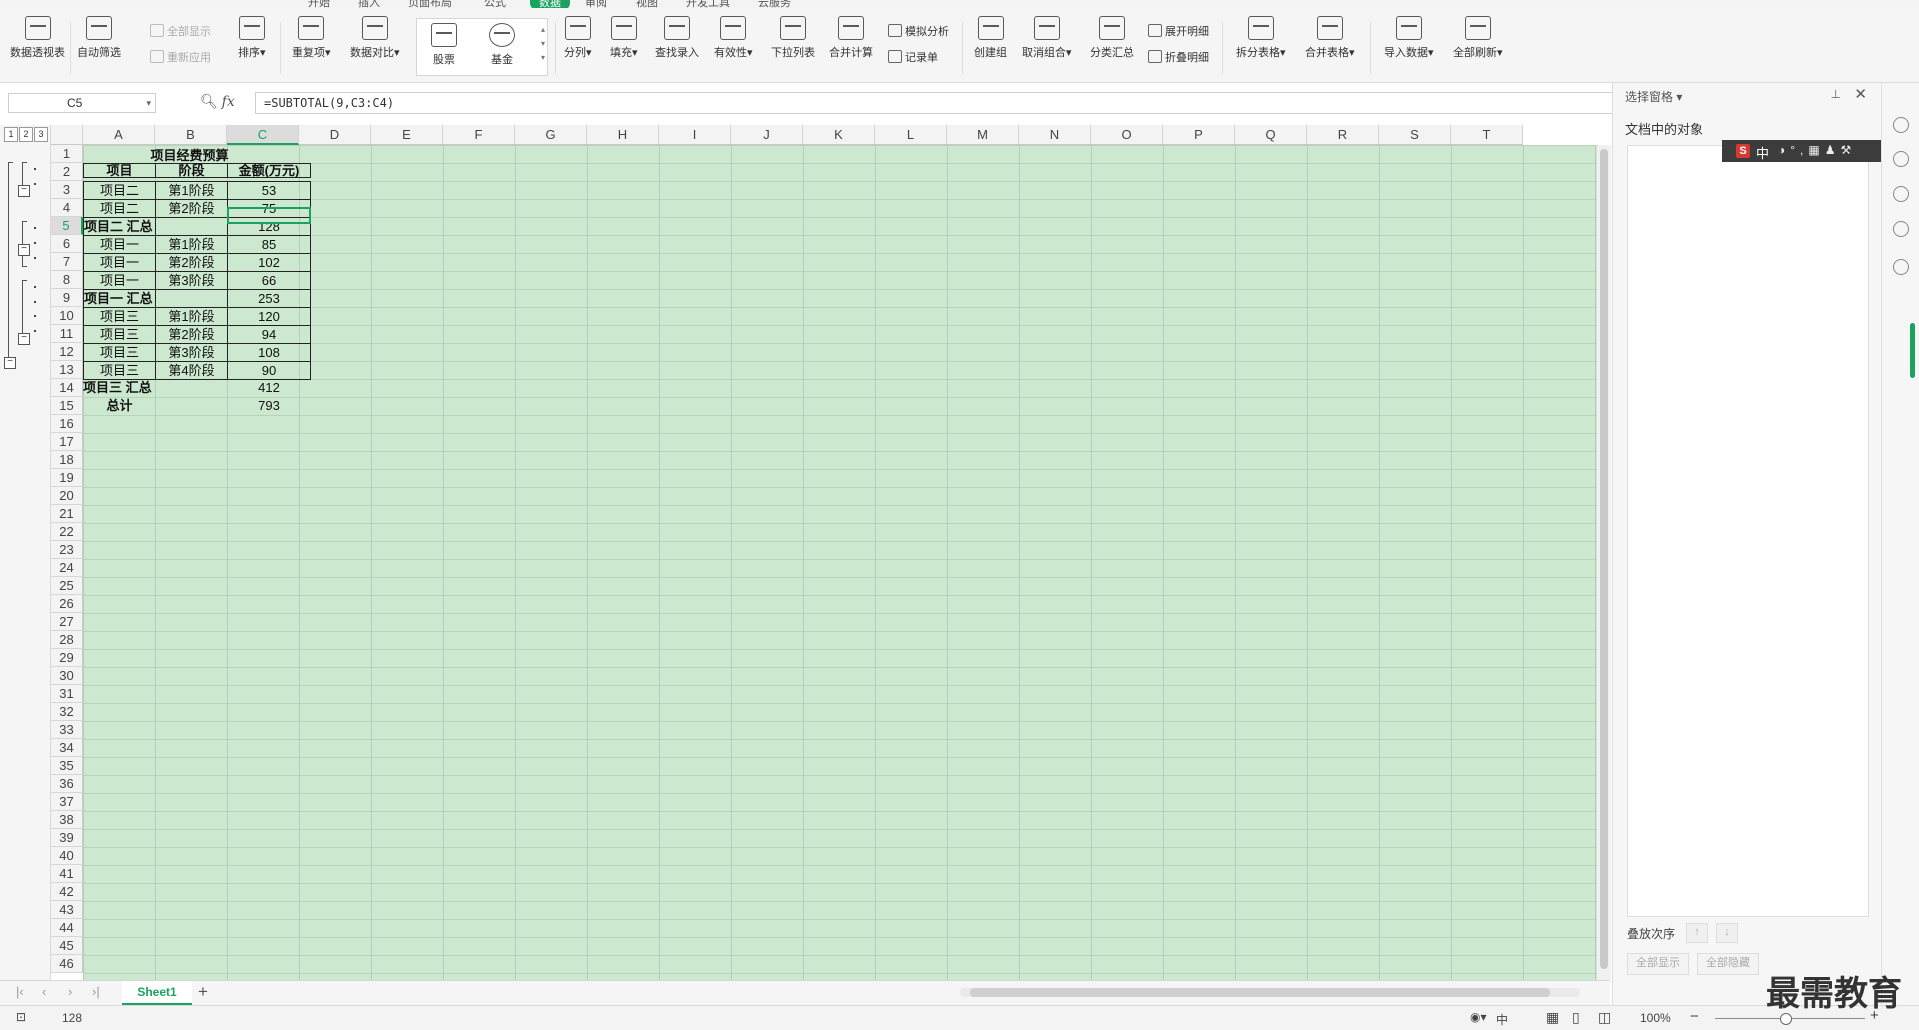 The image size is (1919, 1030). I want to click on row-header: 22, so click(67, 532).